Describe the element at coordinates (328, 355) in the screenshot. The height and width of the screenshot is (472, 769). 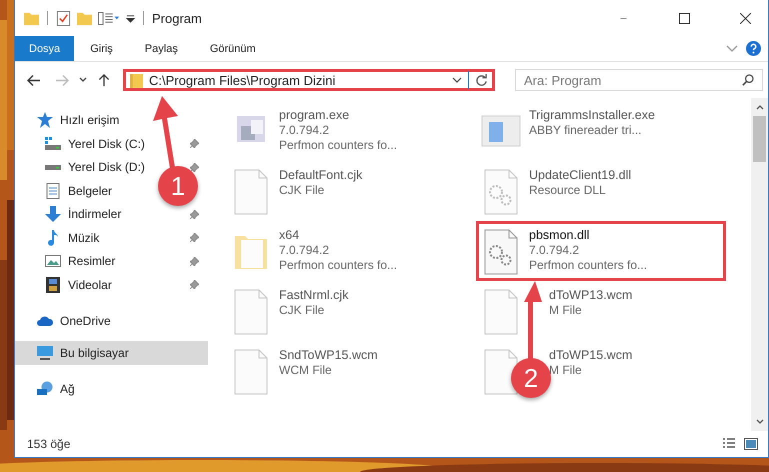
I see `file-name: SndToWP15.wcm` at that location.